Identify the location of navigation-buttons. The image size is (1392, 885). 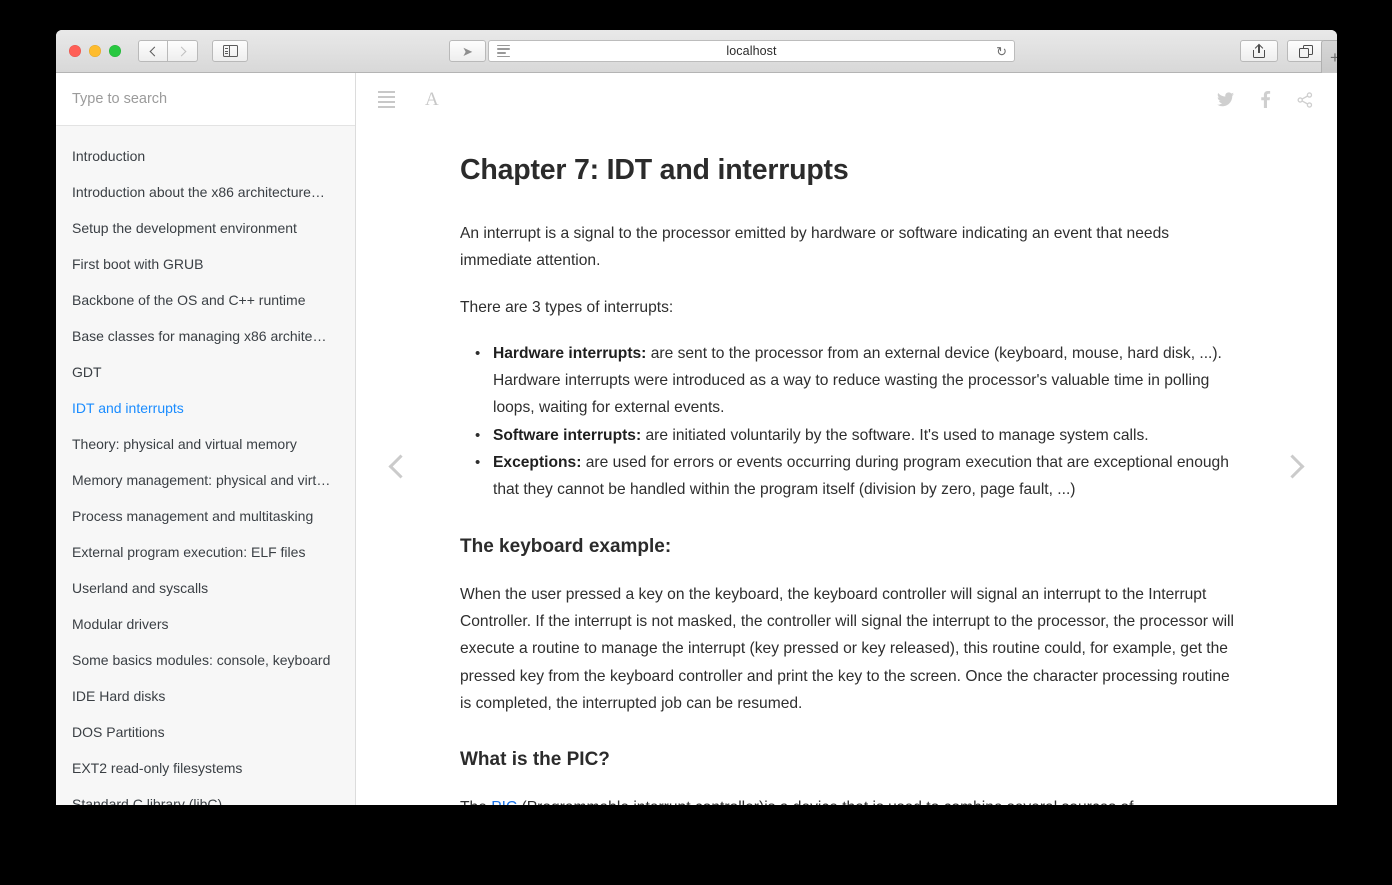
(168, 51).